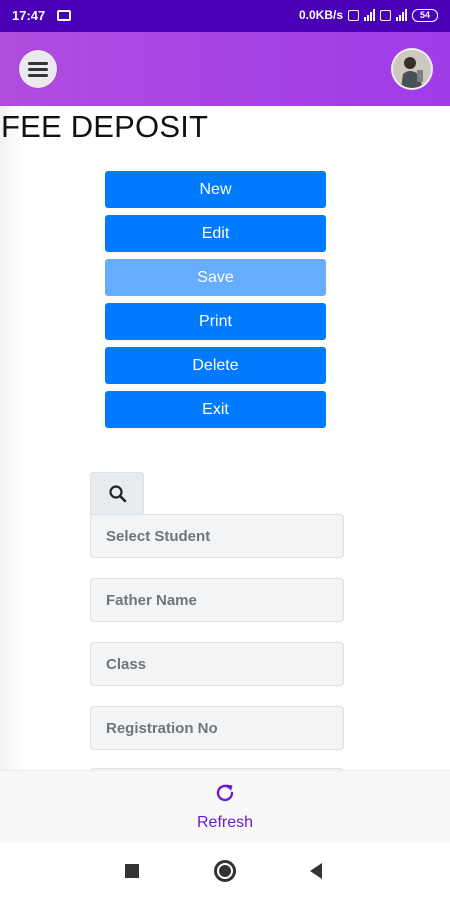  I want to click on search-icon, so click(118, 494).